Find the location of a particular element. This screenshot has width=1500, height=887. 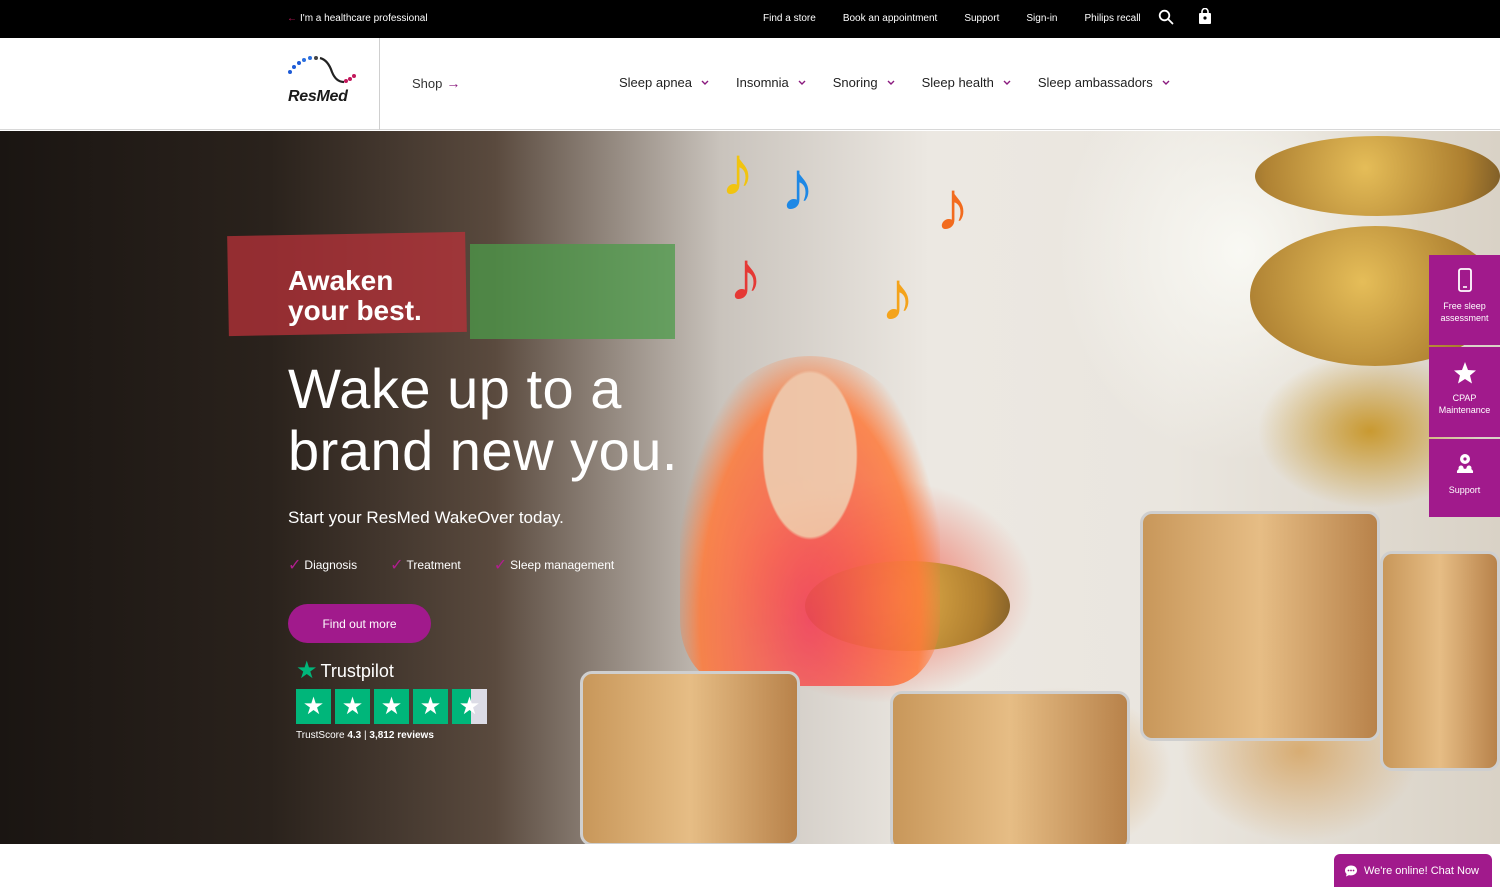

nav-item-snoring: Snoring is located at coordinates (864, 82).